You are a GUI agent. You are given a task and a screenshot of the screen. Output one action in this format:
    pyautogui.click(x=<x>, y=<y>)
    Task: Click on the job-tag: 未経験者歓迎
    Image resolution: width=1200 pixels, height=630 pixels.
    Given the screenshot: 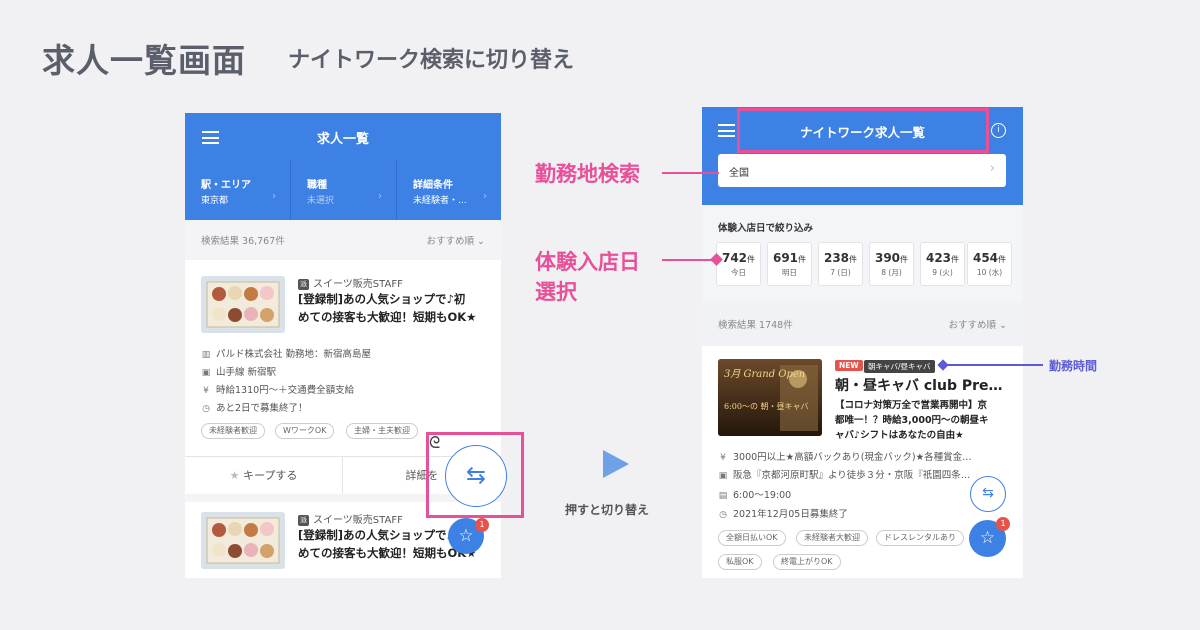 What is the action you would take?
    pyautogui.click(x=233, y=431)
    